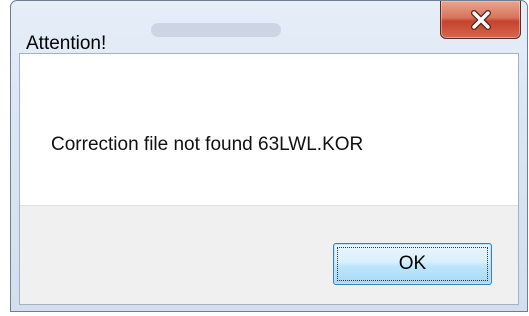  I want to click on ok-button: OK, so click(412, 264).